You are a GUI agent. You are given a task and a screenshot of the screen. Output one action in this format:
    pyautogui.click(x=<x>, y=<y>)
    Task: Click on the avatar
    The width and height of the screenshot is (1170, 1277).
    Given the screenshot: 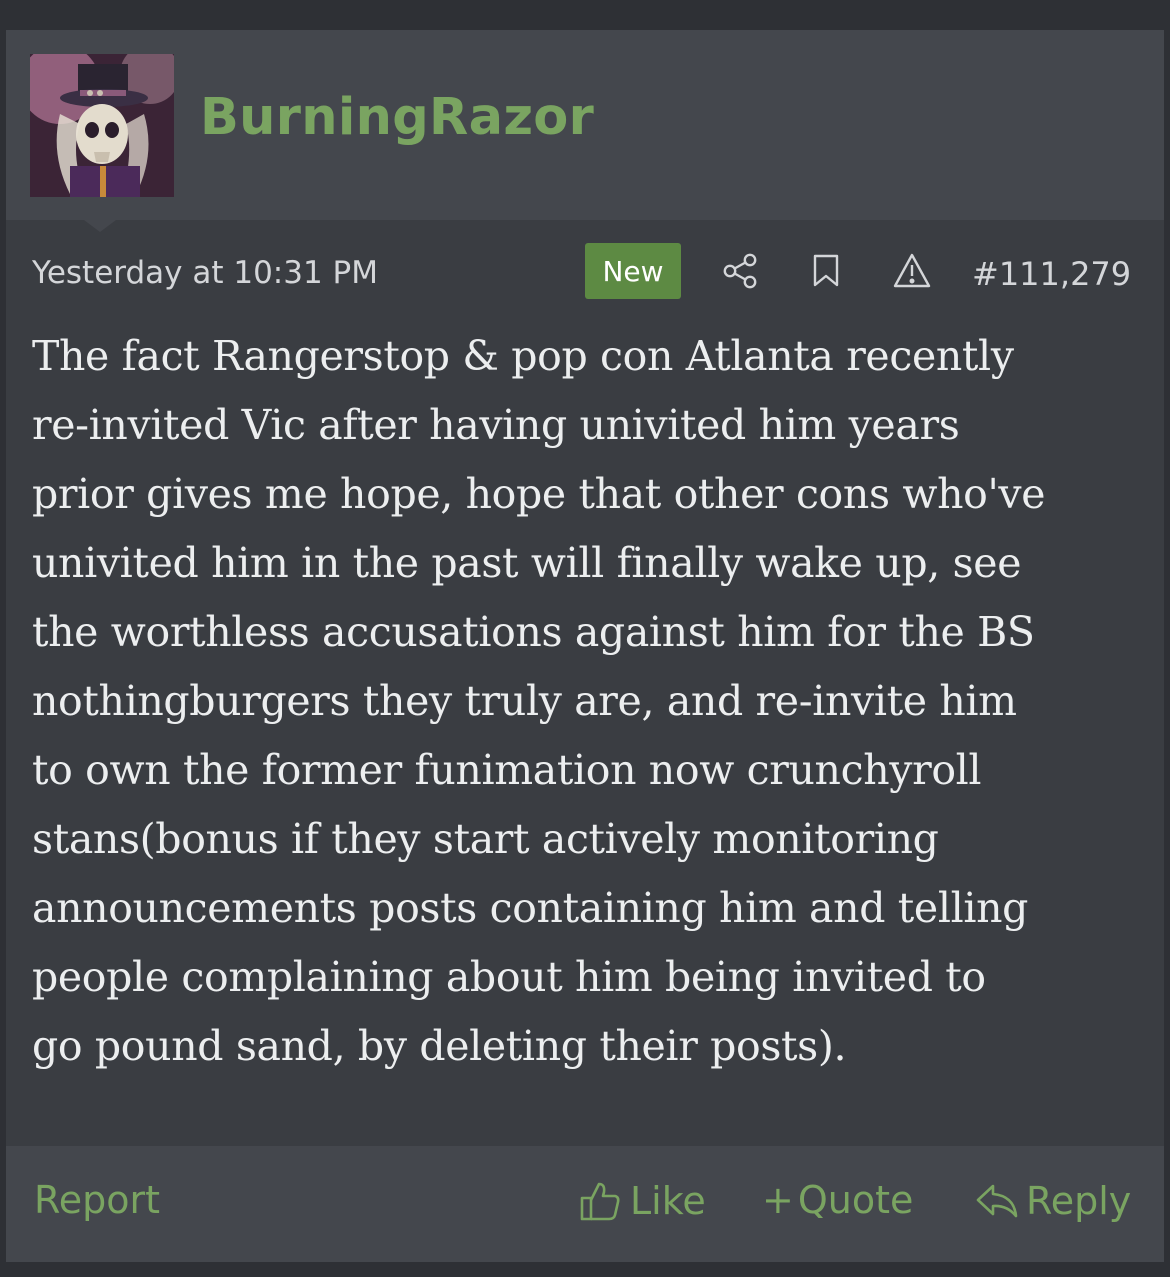 What is the action you would take?
    pyautogui.click(x=102, y=125)
    